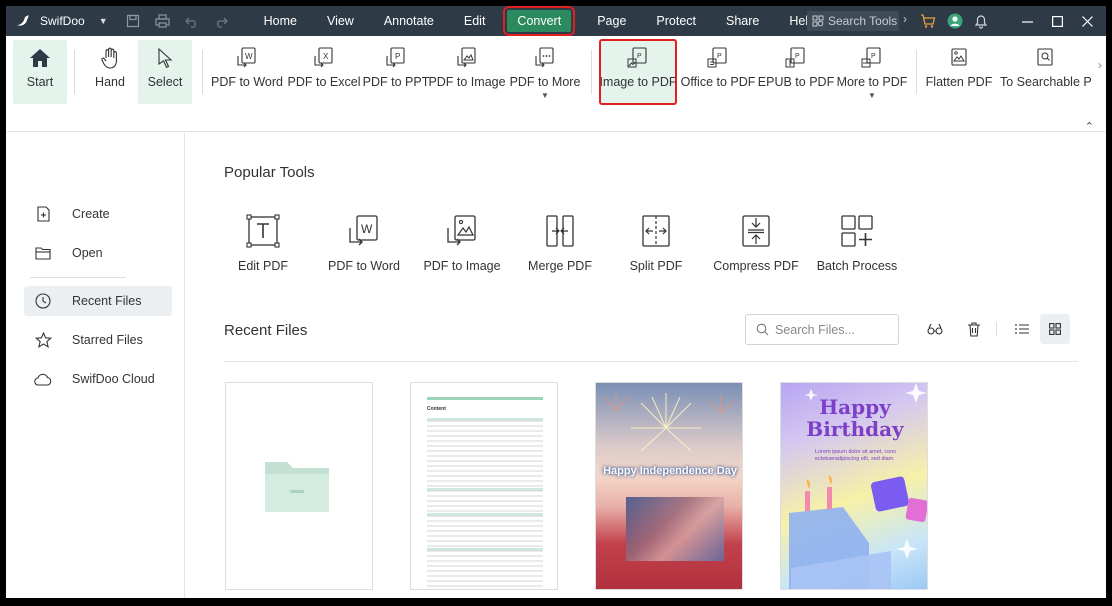 The width and height of the screenshot is (1112, 606). What do you see at coordinates (742, 21) in the screenshot?
I see `menu-share: Share` at bounding box center [742, 21].